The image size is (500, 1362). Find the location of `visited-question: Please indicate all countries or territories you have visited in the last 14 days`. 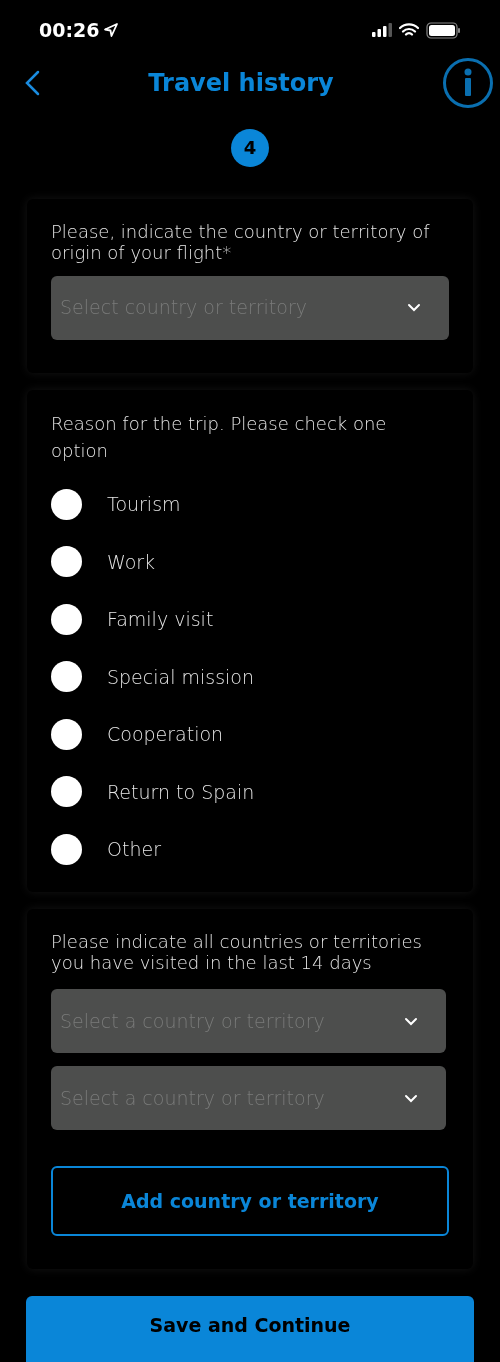

visited-question: Please indicate all countries or territories you have visited in the last 14 days is located at coordinates (237, 952).